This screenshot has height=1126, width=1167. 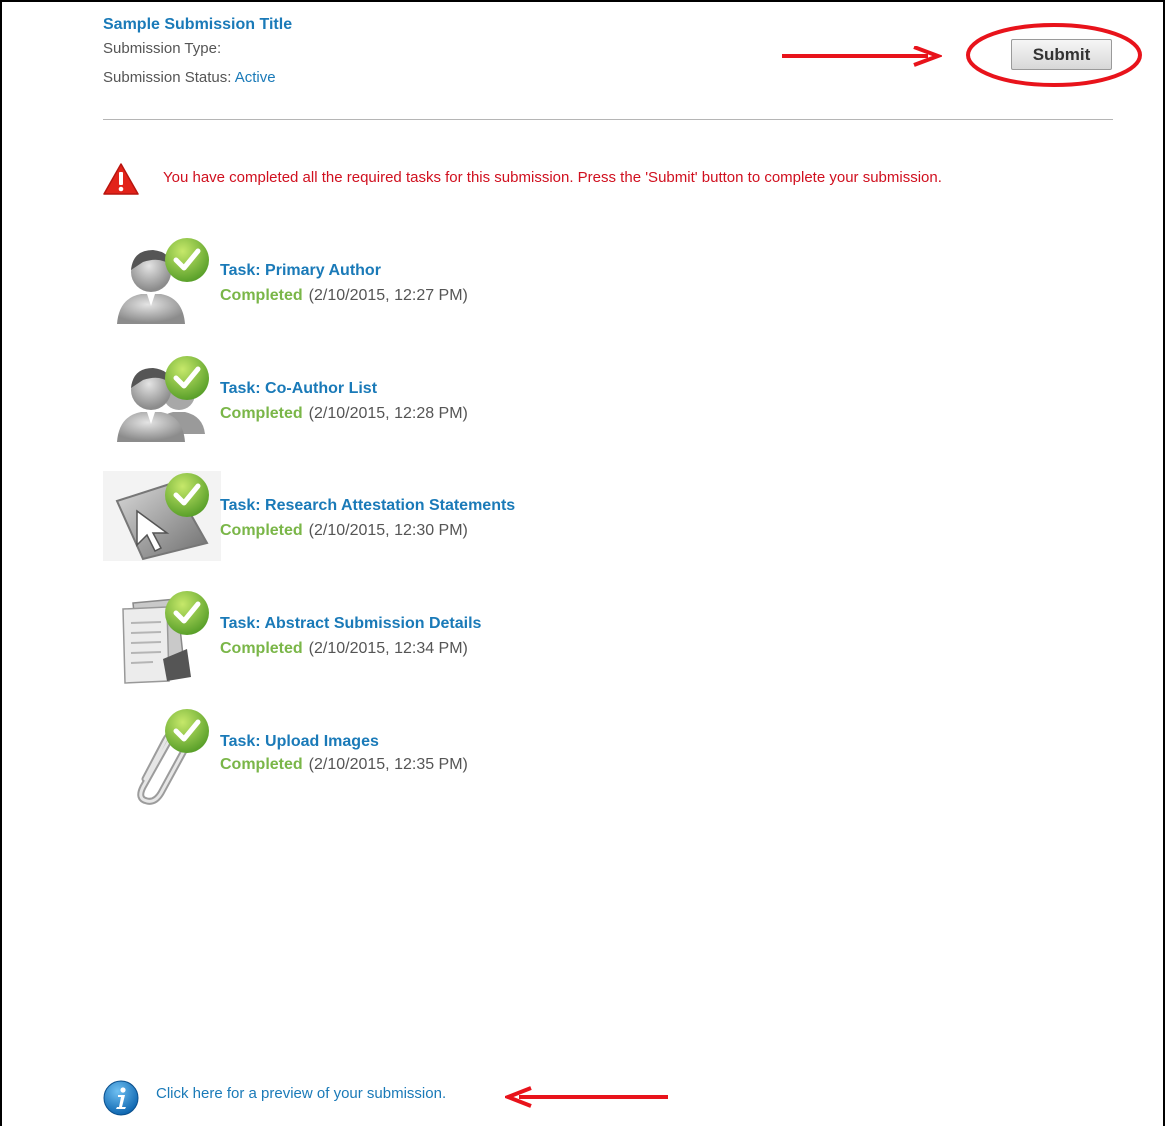 What do you see at coordinates (299, 742) in the screenshot?
I see `task-name: Task: Upload Images` at bounding box center [299, 742].